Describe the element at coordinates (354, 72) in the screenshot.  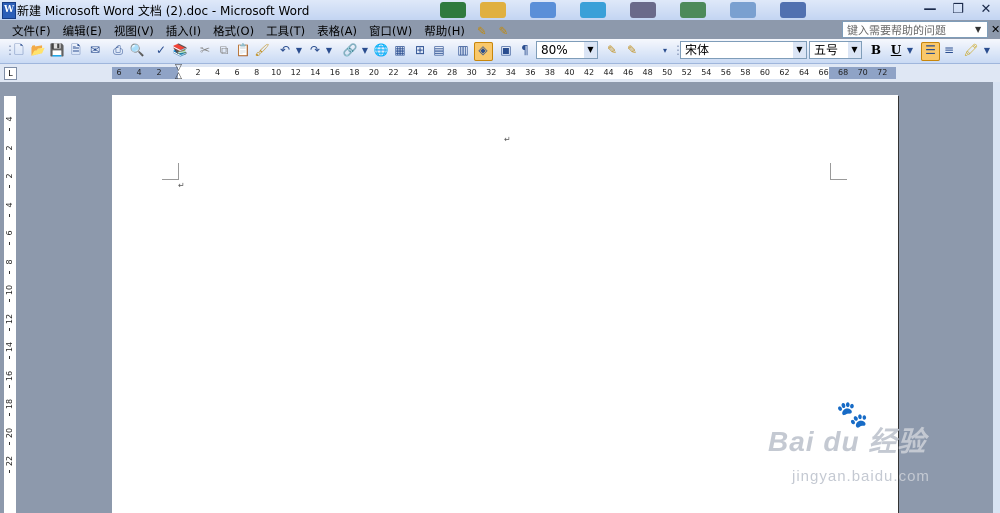
I see `ruler-tick-label: 18` at that location.